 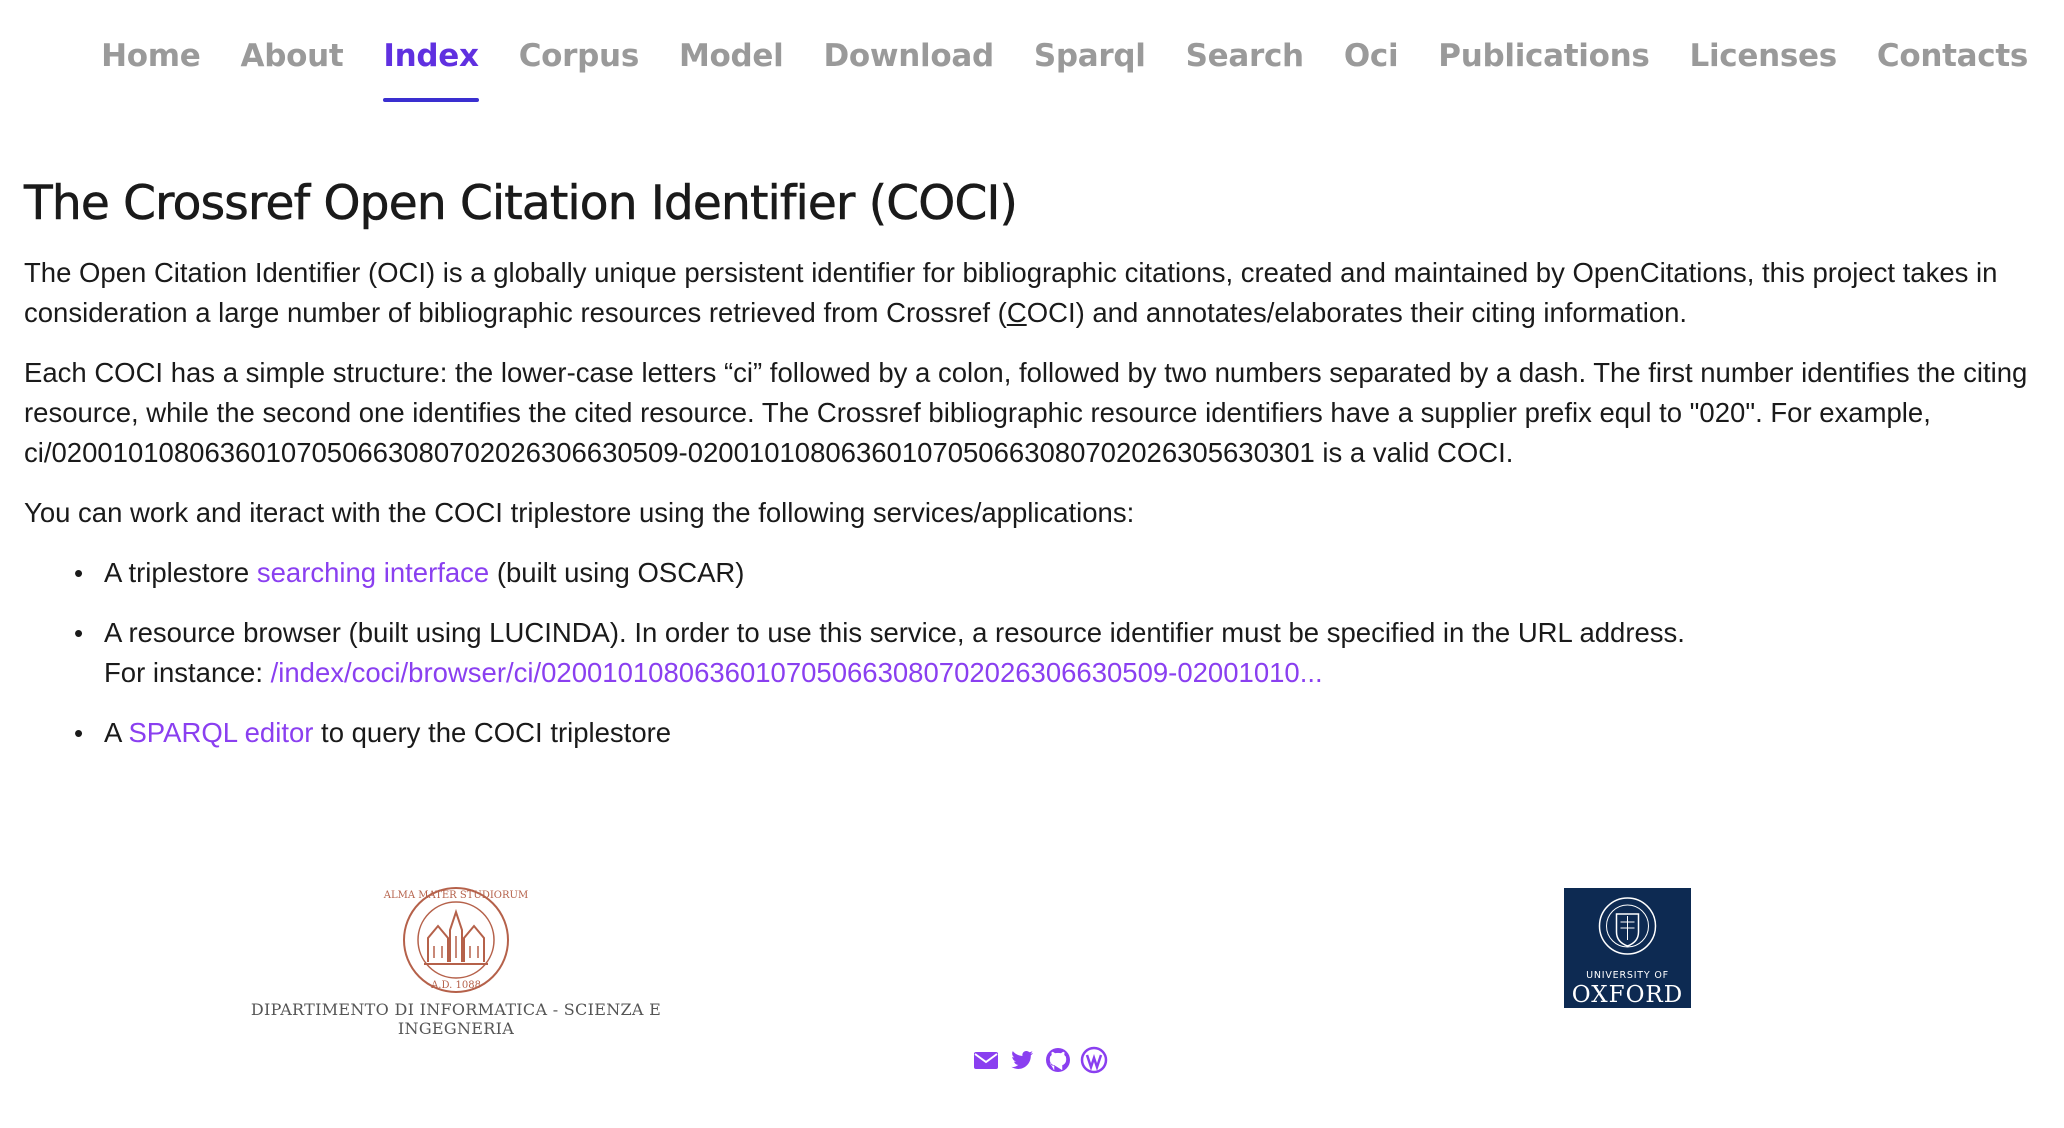 I want to click on sparql-item-suffix: to query the COCI triplestore, so click(x=492, y=732).